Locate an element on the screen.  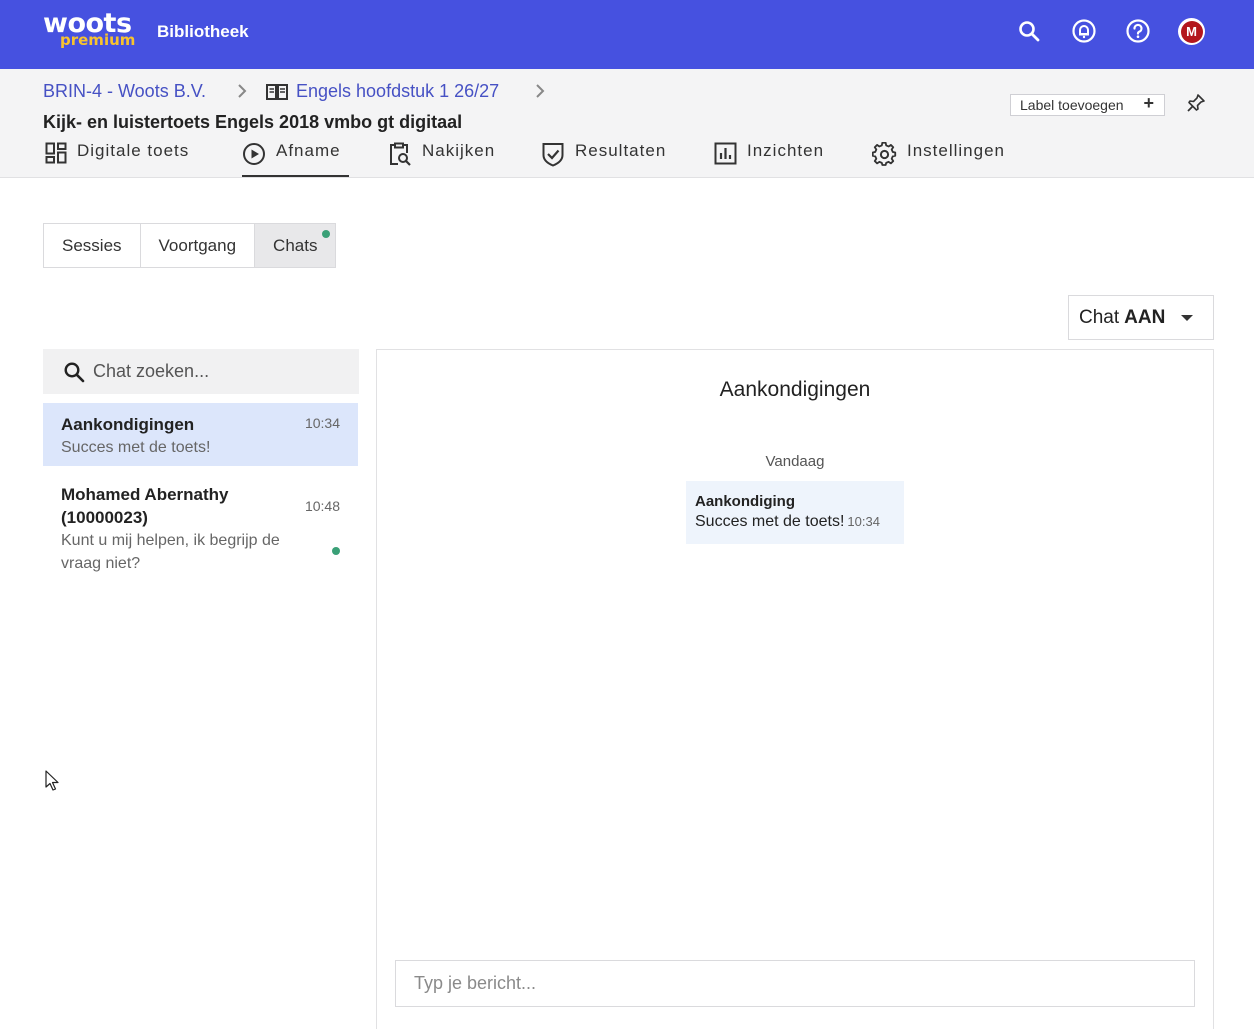
tab-label: Digitale toets is located at coordinates (133, 150).